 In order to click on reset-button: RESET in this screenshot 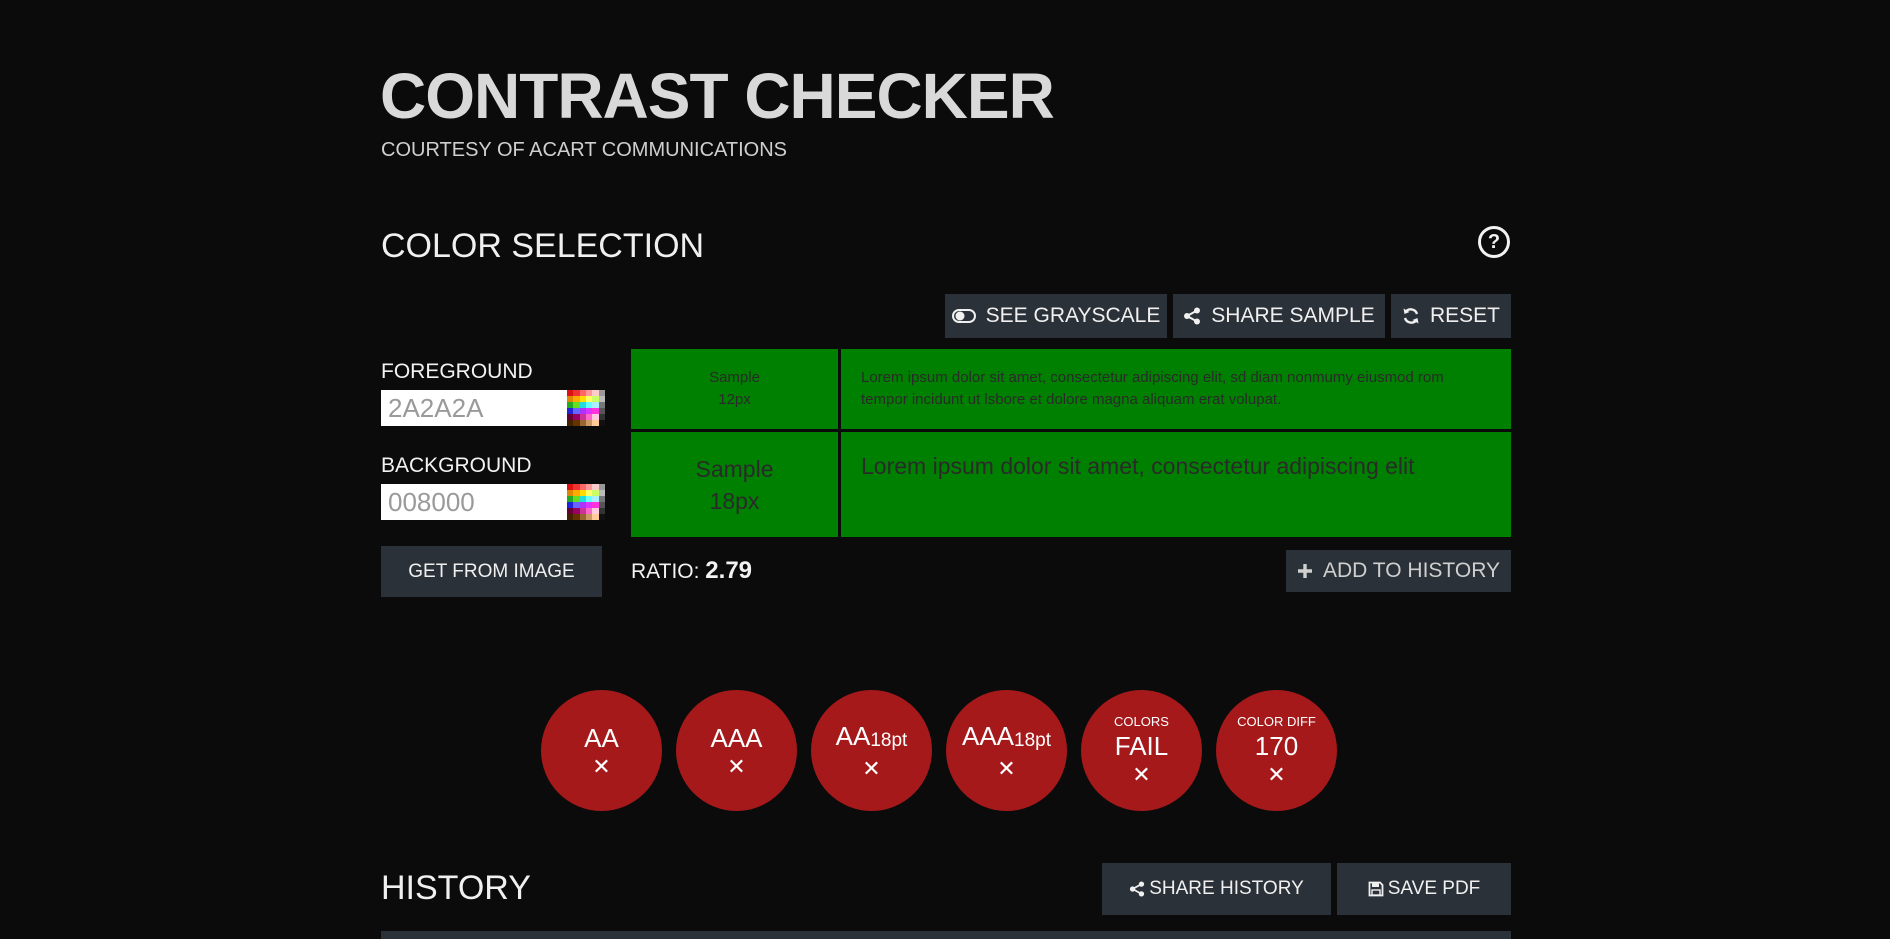, I will do `click(1451, 316)`.